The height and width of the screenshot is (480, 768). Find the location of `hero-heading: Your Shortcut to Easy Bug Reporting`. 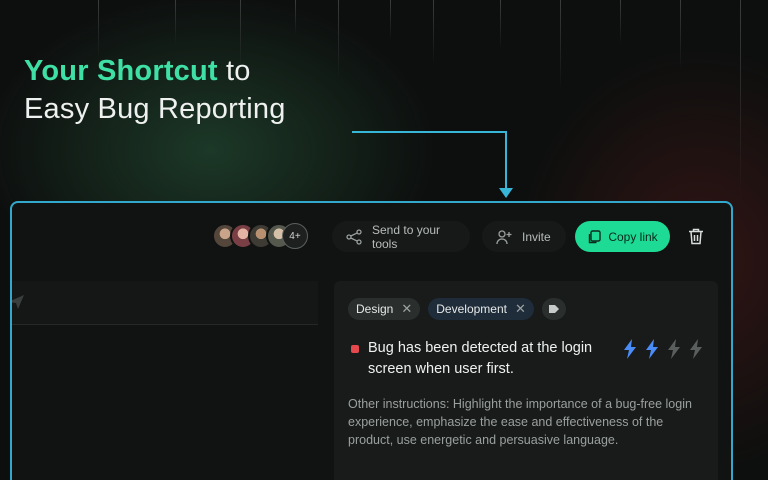

hero-heading: Your Shortcut to Easy Bug Reporting is located at coordinates (155, 90).